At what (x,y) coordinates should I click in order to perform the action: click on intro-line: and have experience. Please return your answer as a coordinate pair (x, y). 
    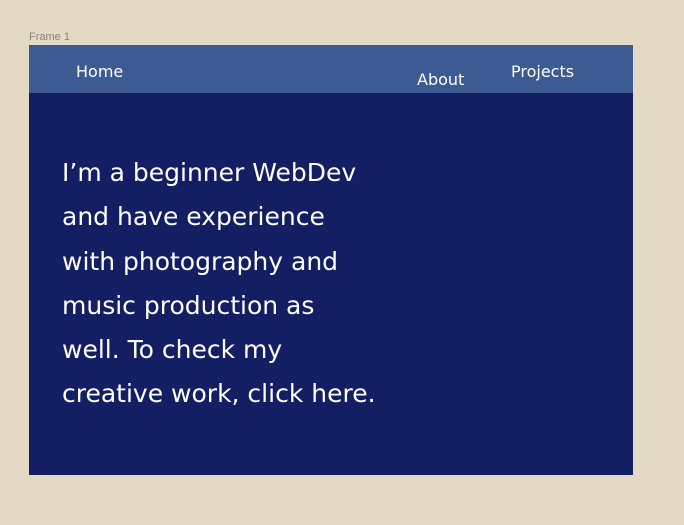
    Looking at the image, I should click on (193, 217).